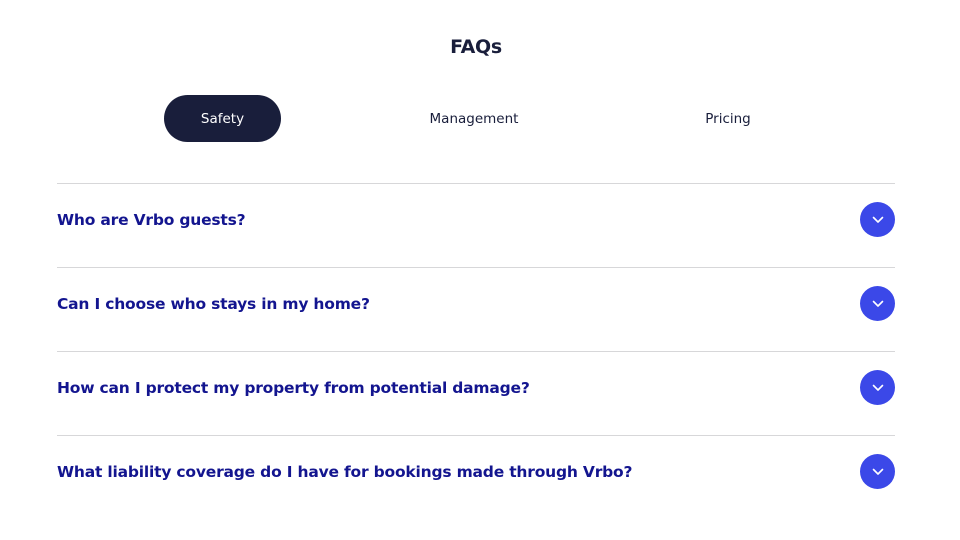  I want to click on tab-safety: Safety, so click(222, 118).